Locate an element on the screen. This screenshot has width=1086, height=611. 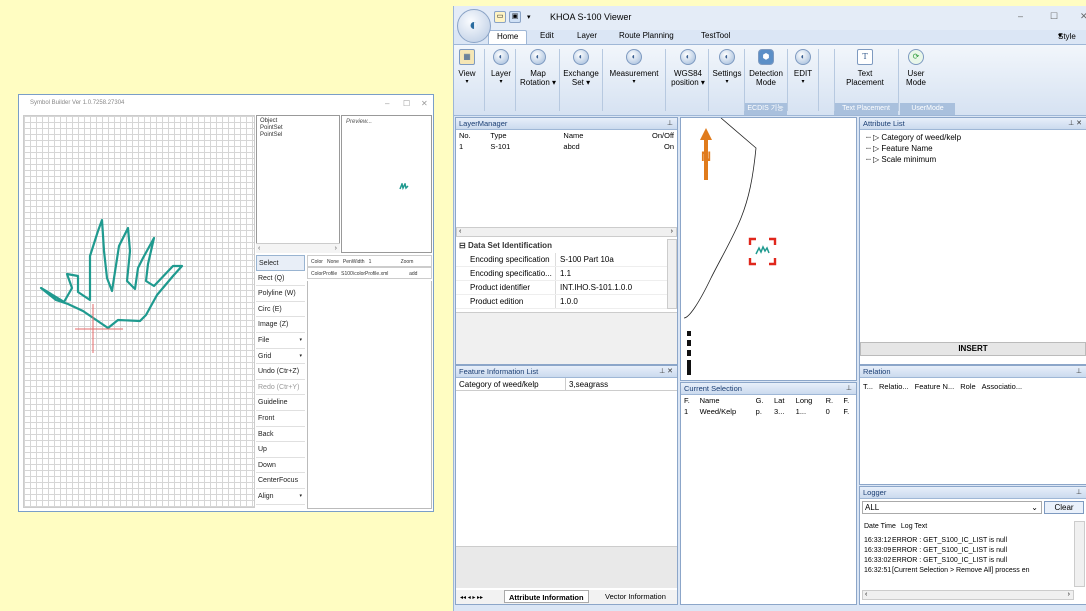
app-menu-button: ◐ is located at coordinates (474, 26).